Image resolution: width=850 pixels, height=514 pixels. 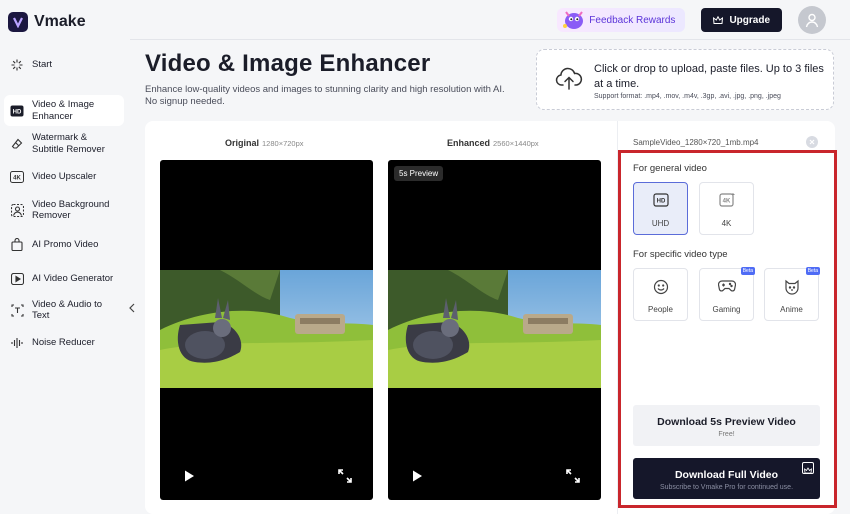 I want to click on feedback-rewards-button: Feedback Rewards, so click(x=621, y=20).